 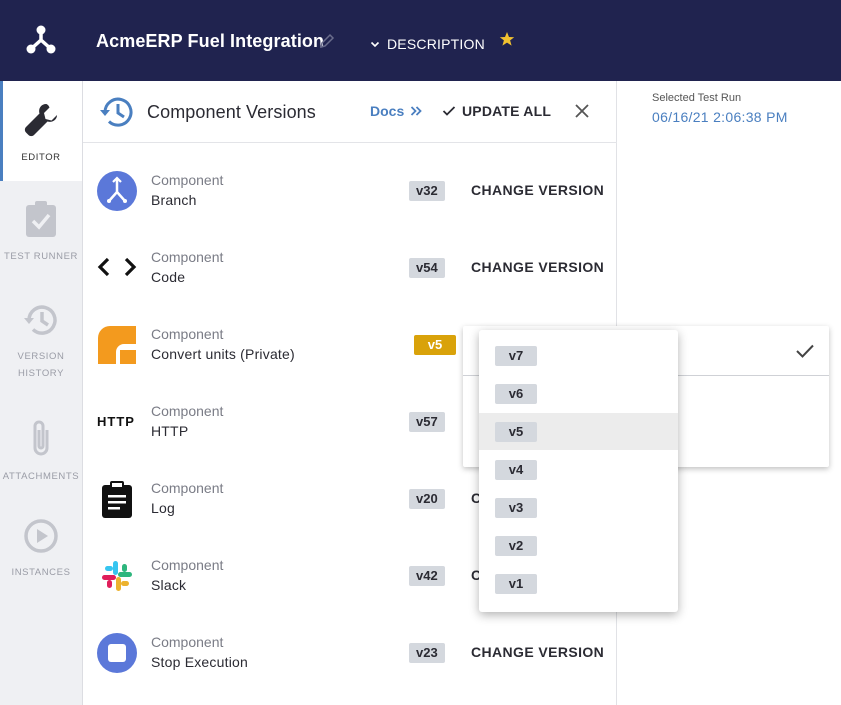 What do you see at coordinates (41, 256) in the screenshot?
I see `sidebar-item-label: TEST RUNNER` at bounding box center [41, 256].